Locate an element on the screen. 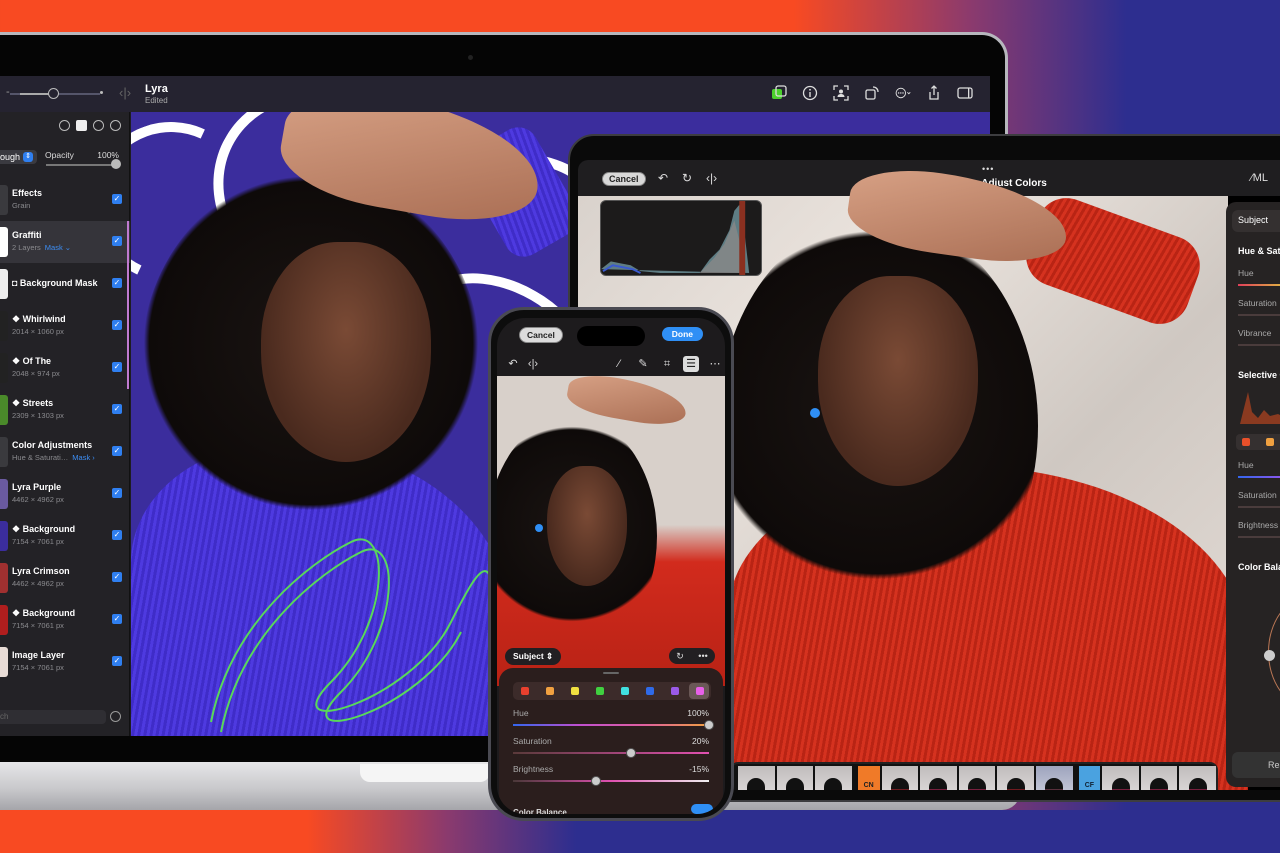 This screenshot has width=1280, height=853. zoom-out-icon: - is located at coordinates (8, 92).